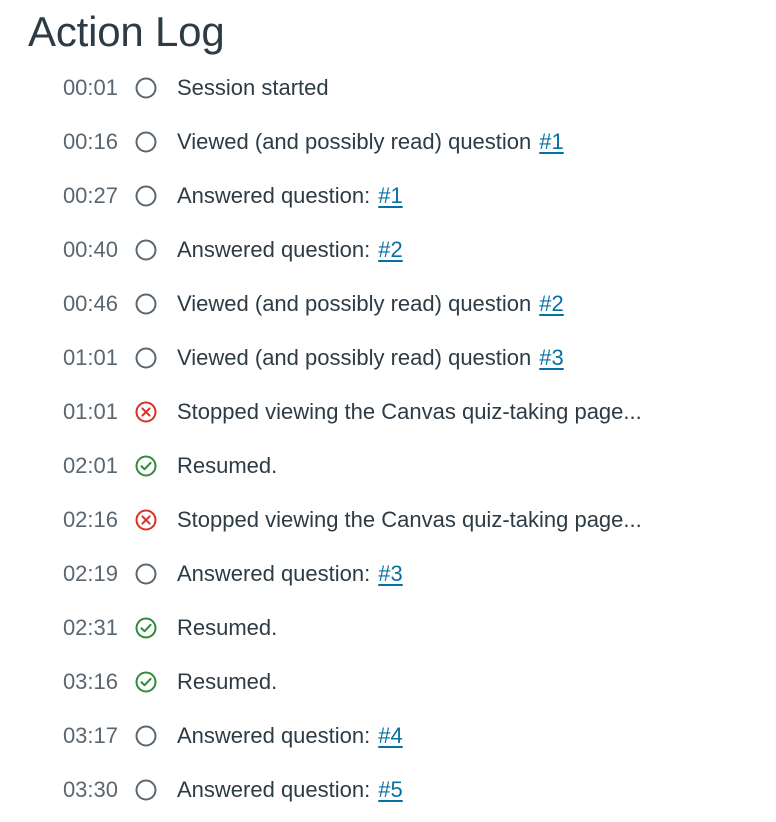 The height and width of the screenshot is (822, 776). I want to click on log-entry-time: 02:16, so click(90, 519).